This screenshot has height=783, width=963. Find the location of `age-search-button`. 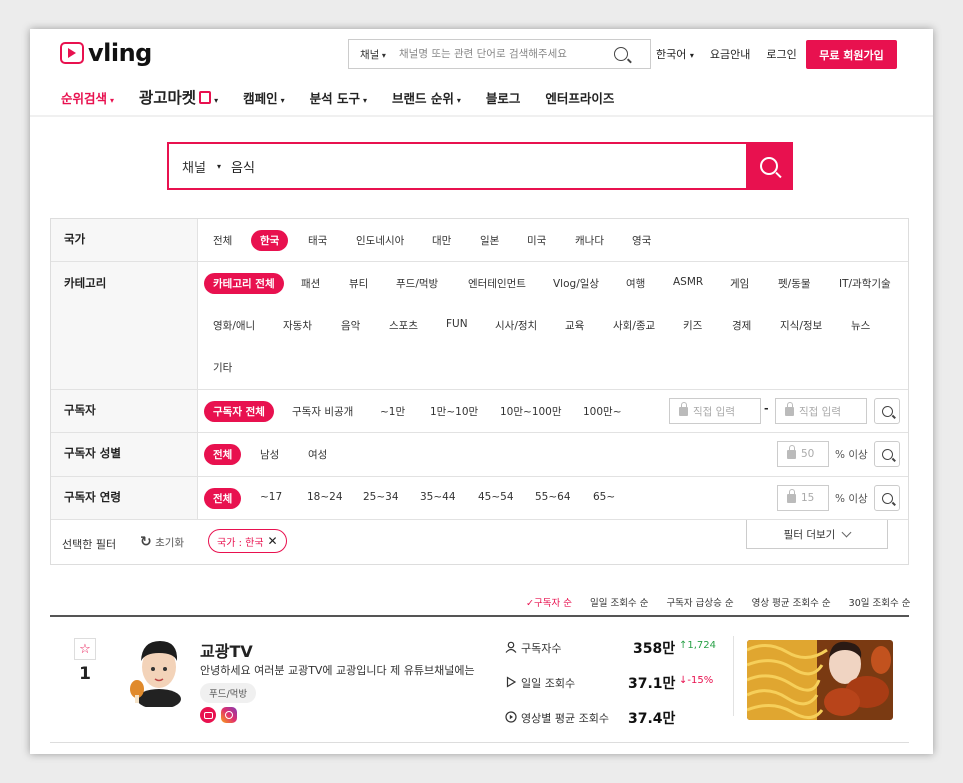

age-search-button is located at coordinates (887, 498).